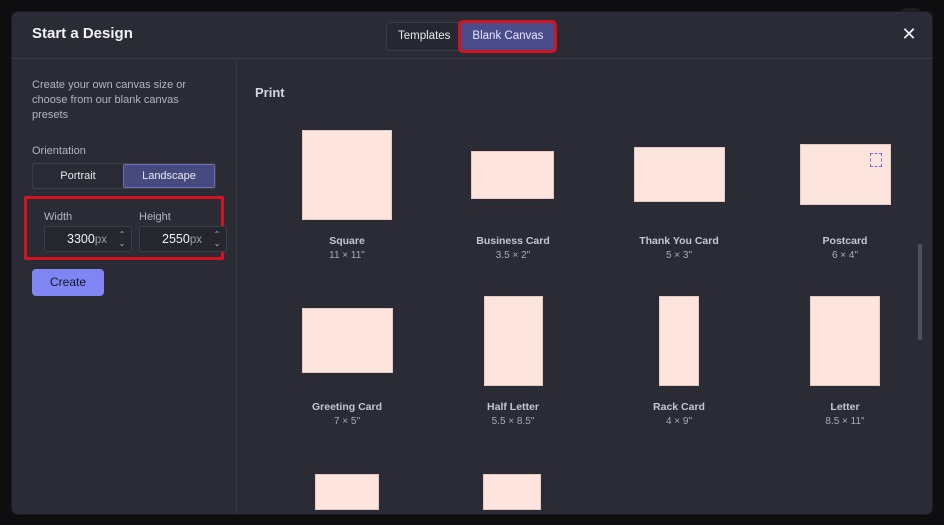 The width and height of the screenshot is (944, 525). I want to click on preset-rack-card: Rack Card 4 × 9", so click(679, 370).